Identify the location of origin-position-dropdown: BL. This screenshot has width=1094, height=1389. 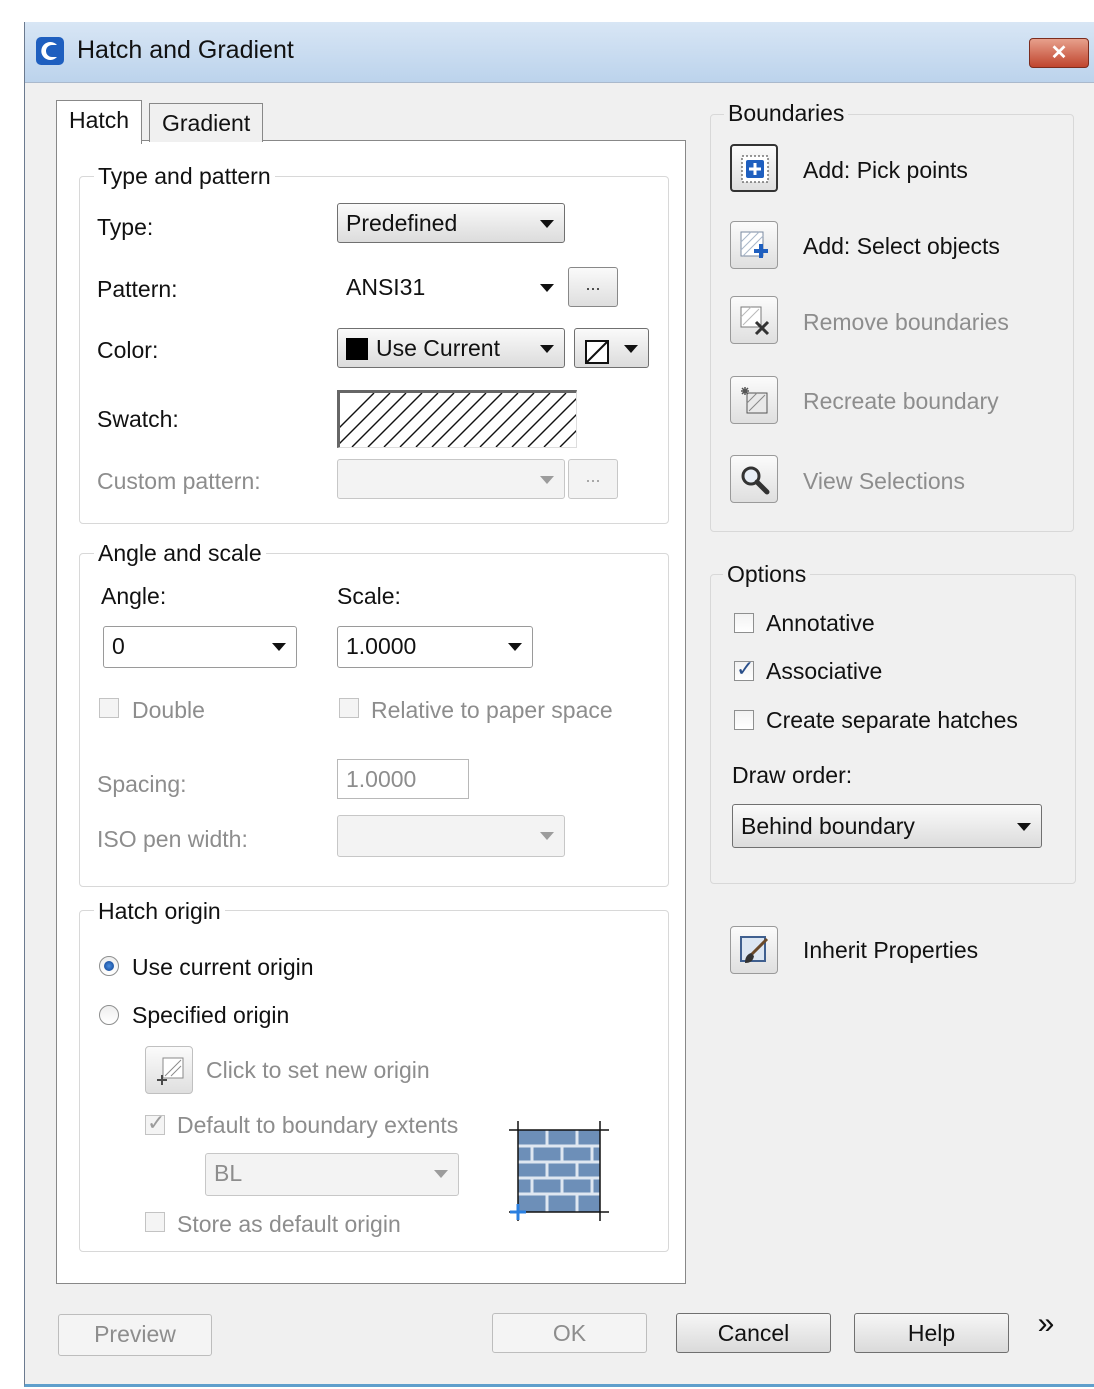
(332, 1174).